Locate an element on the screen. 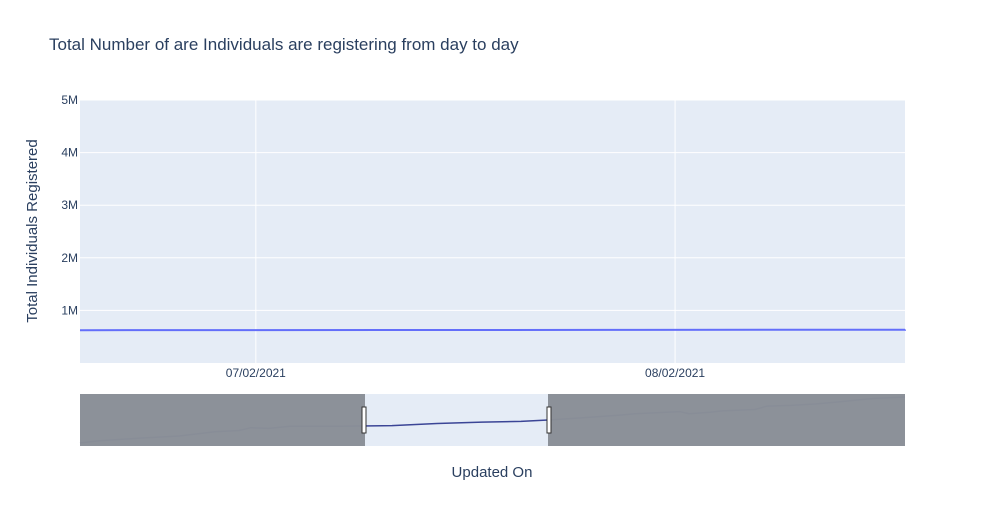  range-slider-mask-left is located at coordinates (222, 420).